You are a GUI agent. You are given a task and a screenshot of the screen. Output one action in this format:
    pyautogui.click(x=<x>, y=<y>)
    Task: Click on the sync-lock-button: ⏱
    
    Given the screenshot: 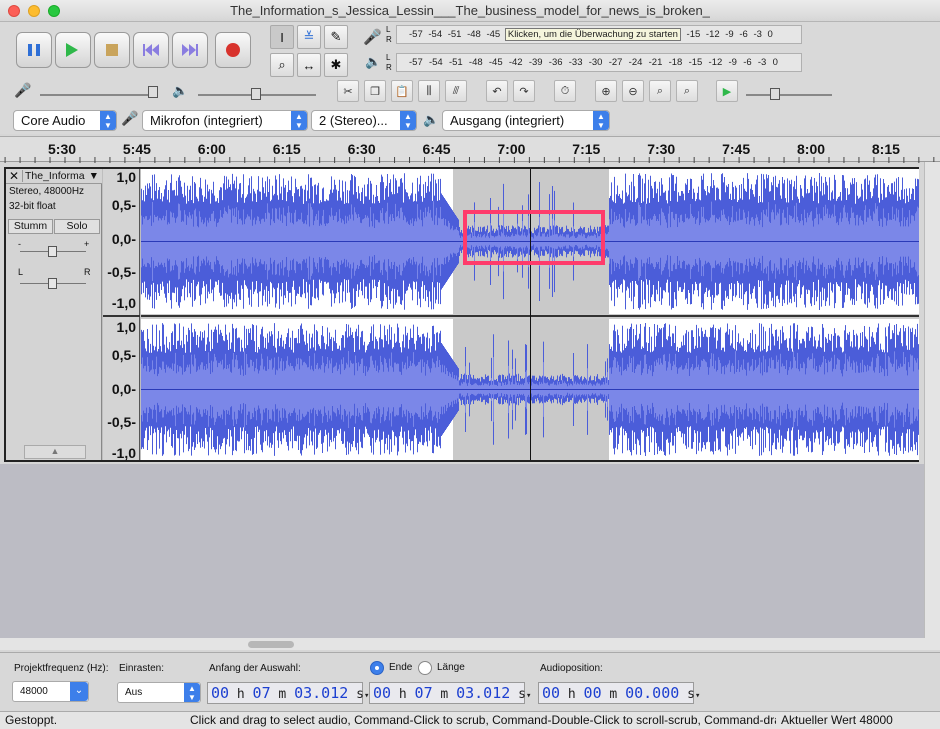 What is the action you would take?
    pyautogui.click(x=565, y=91)
    